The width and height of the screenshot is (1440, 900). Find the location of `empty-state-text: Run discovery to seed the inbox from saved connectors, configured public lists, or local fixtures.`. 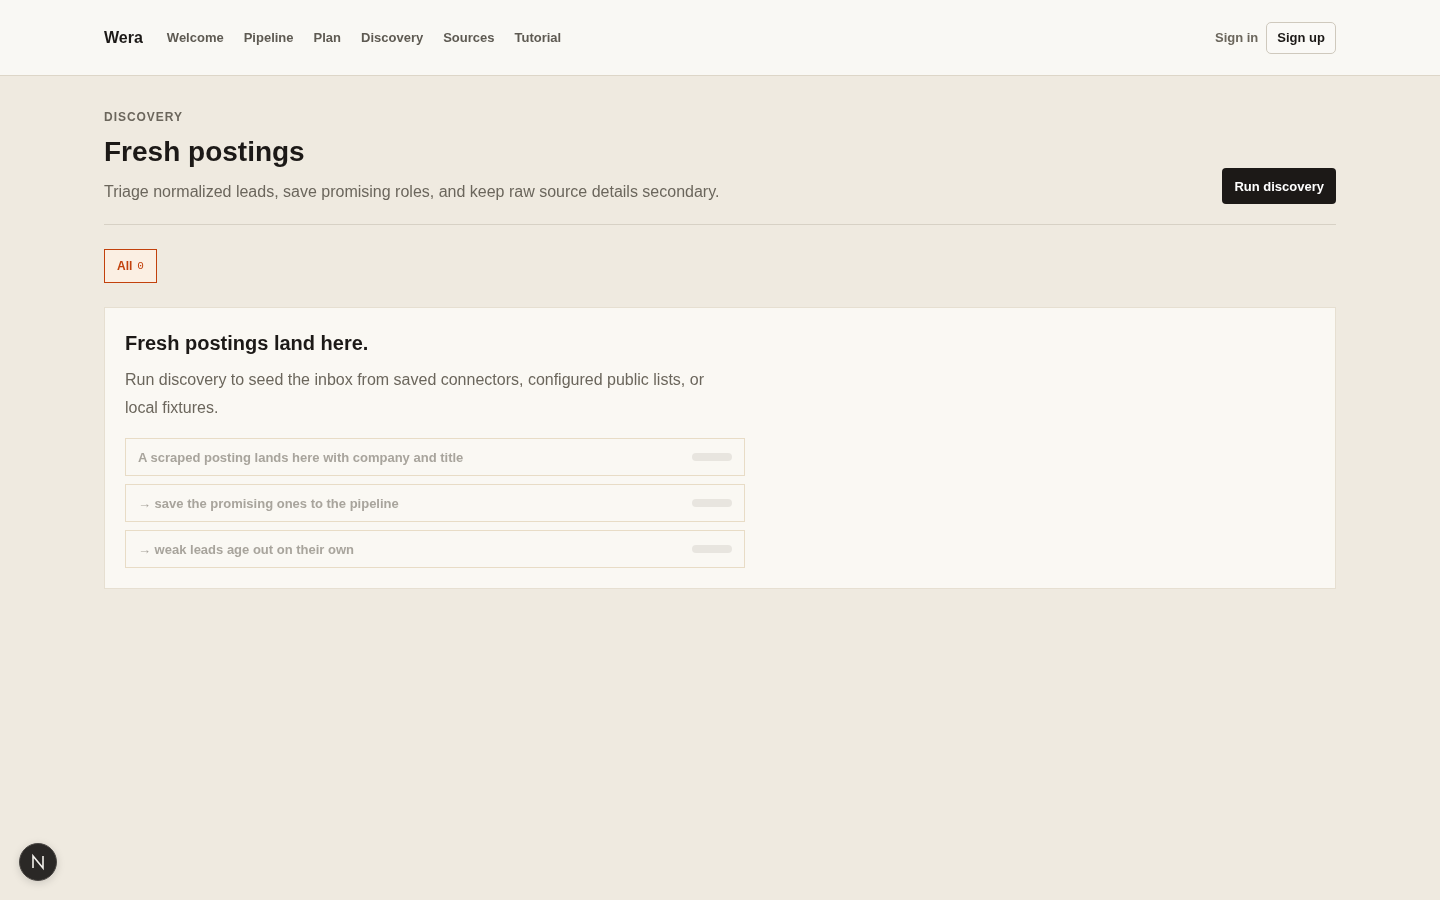

empty-state-text: Run discovery to seed the inbox from saved connectors, configured public lists, or local fixtures. is located at coordinates (415, 394).